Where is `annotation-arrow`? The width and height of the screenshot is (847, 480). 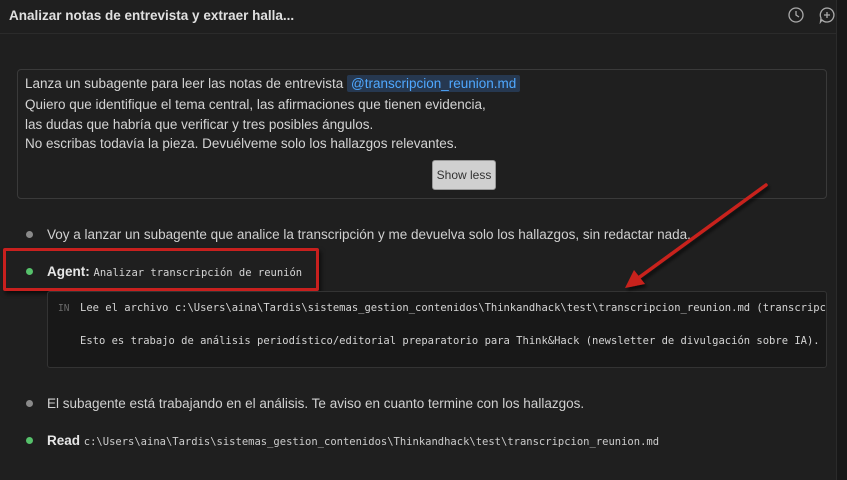
annotation-arrow is located at coordinates (696, 235).